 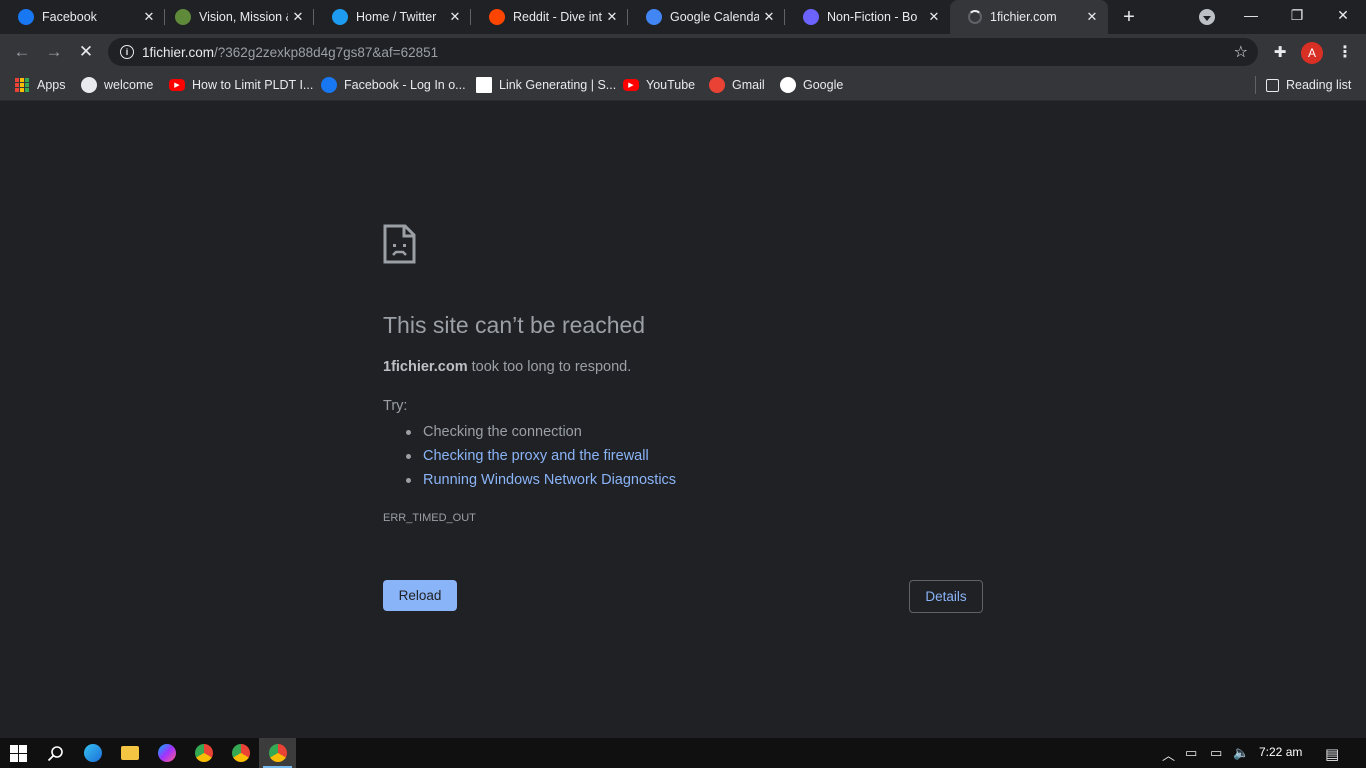 I want to click on google-calendar-icon, so click(x=654, y=17).